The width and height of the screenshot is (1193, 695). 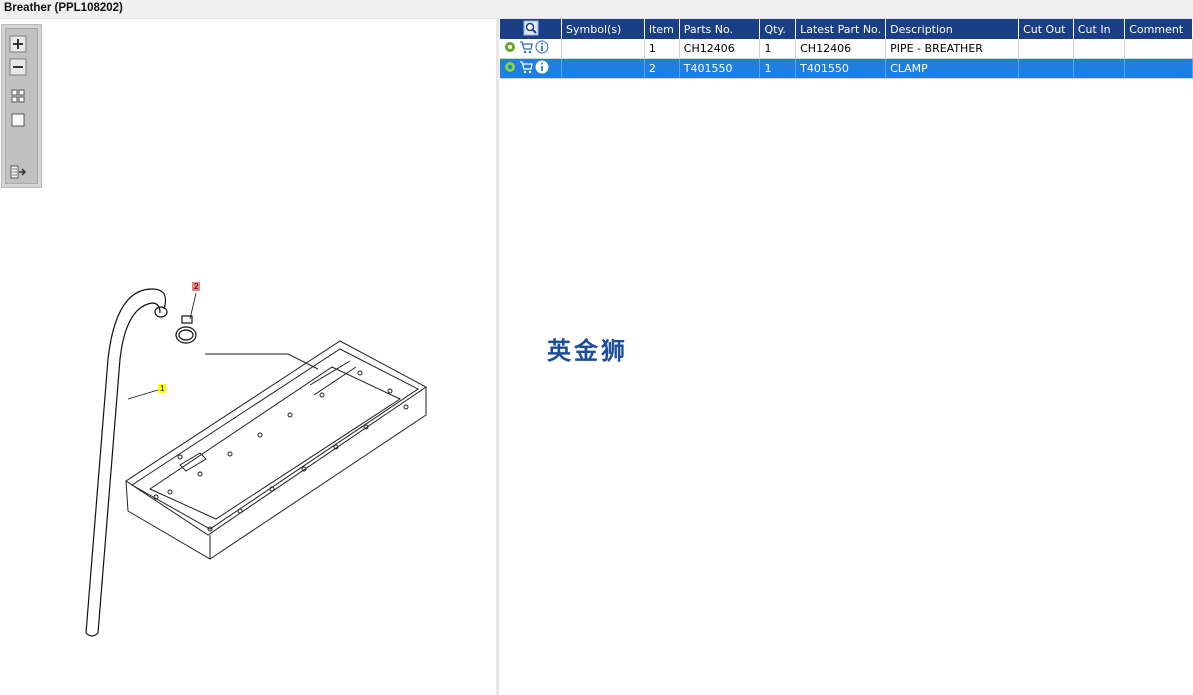 I want to click on callout-item-2: 2, so click(x=196, y=286).